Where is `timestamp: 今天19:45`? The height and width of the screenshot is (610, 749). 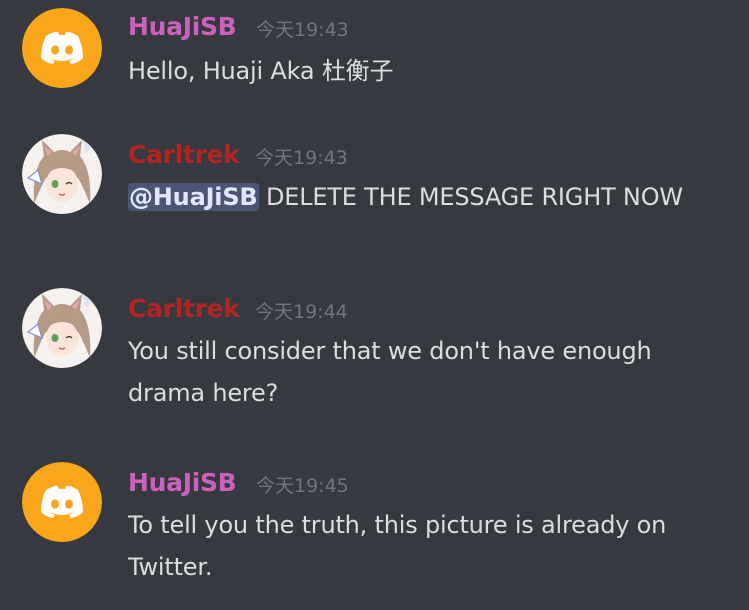
timestamp: 今天19:45 is located at coordinates (302, 486).